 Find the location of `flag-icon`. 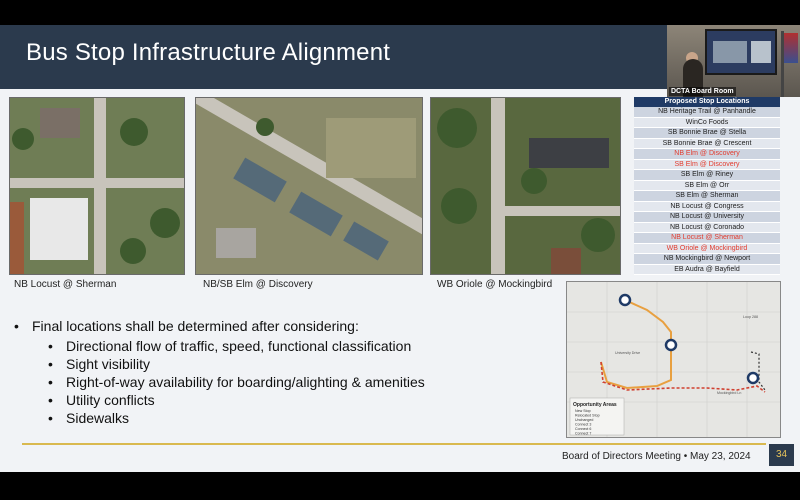

flag-icon is located at coordinates (791, 48).